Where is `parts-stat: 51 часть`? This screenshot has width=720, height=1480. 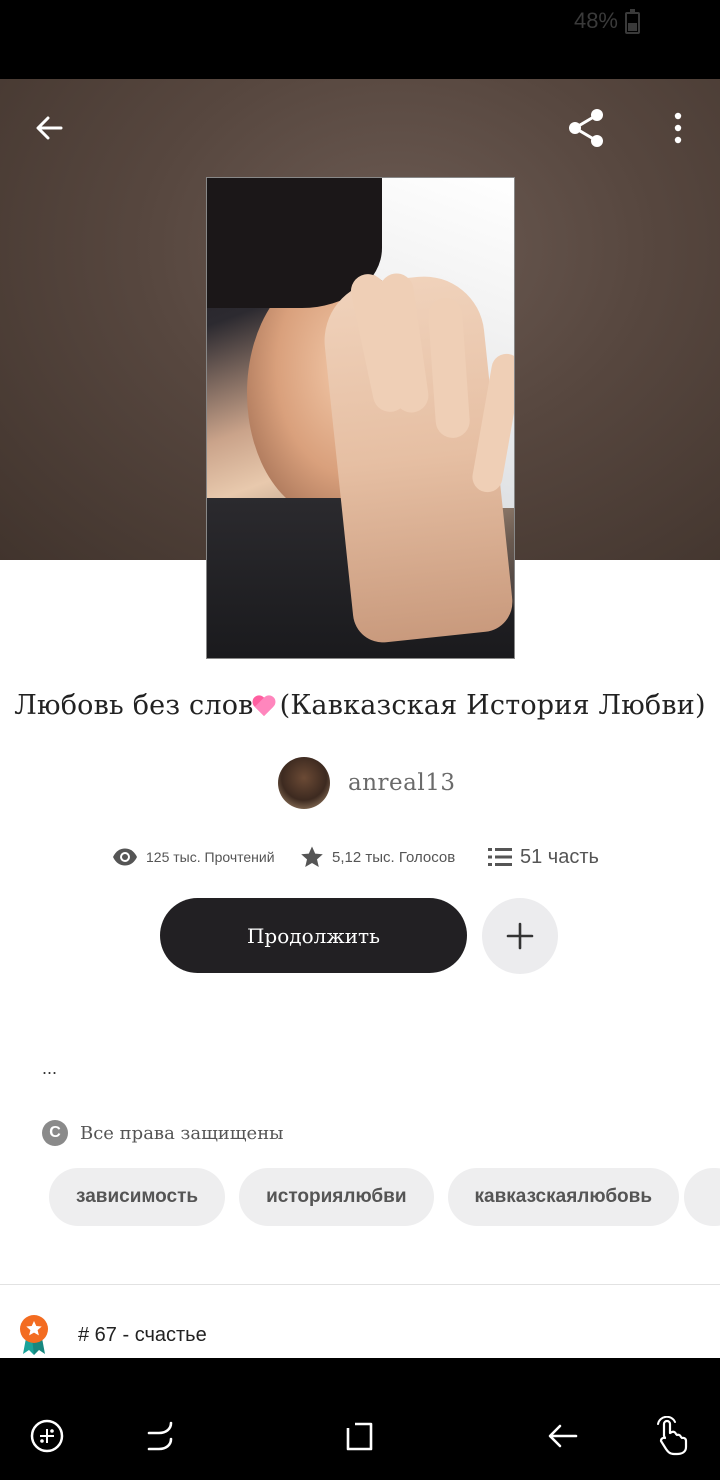
parts-stat: 51 часть is located at coordinates (543, 857).